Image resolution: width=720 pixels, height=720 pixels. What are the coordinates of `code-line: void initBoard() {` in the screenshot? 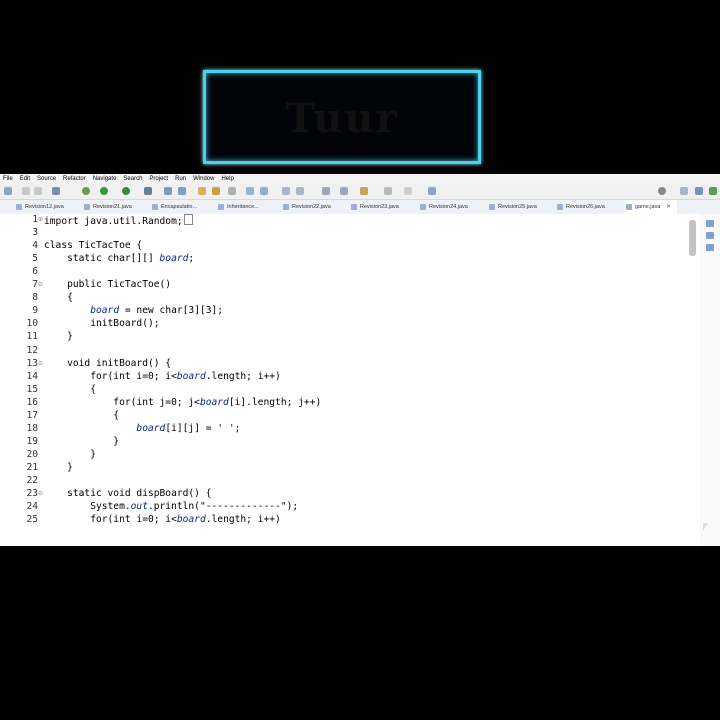 It's located at (107, 363).